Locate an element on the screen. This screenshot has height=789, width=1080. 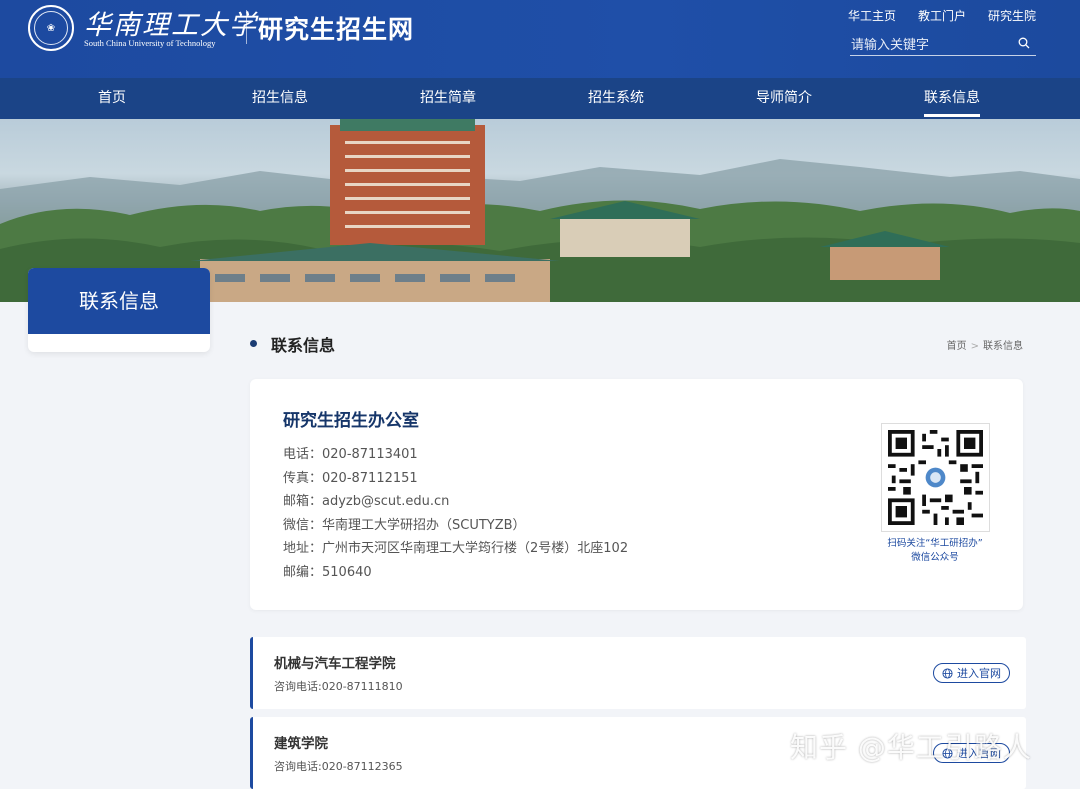
breadcrumb-home: 首页 is located at coordinates (957, 346).